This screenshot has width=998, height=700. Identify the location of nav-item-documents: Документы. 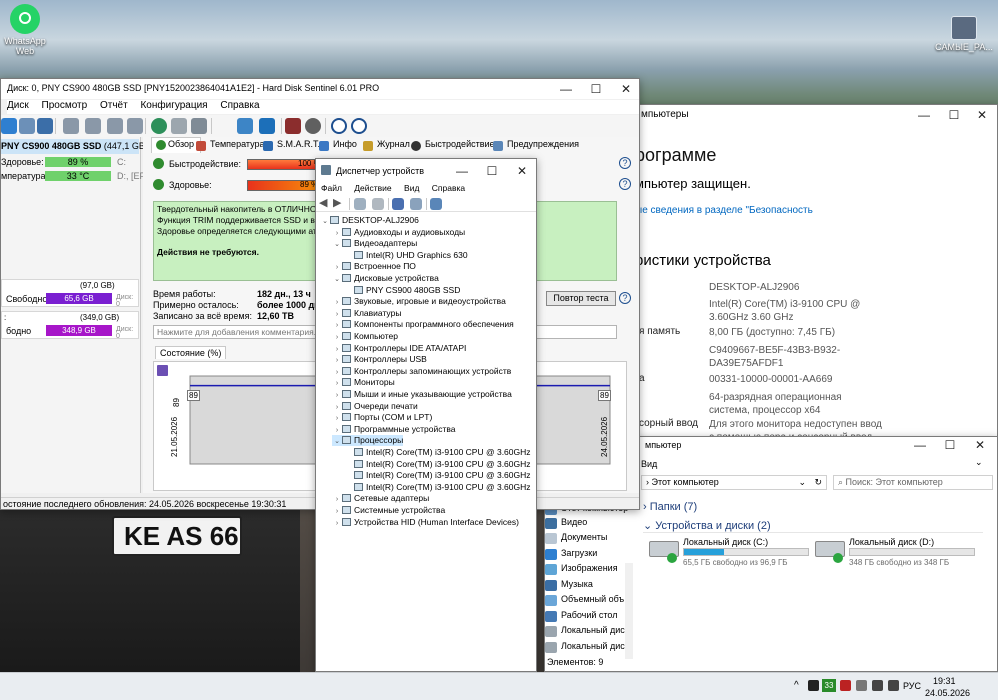
(576, 539).